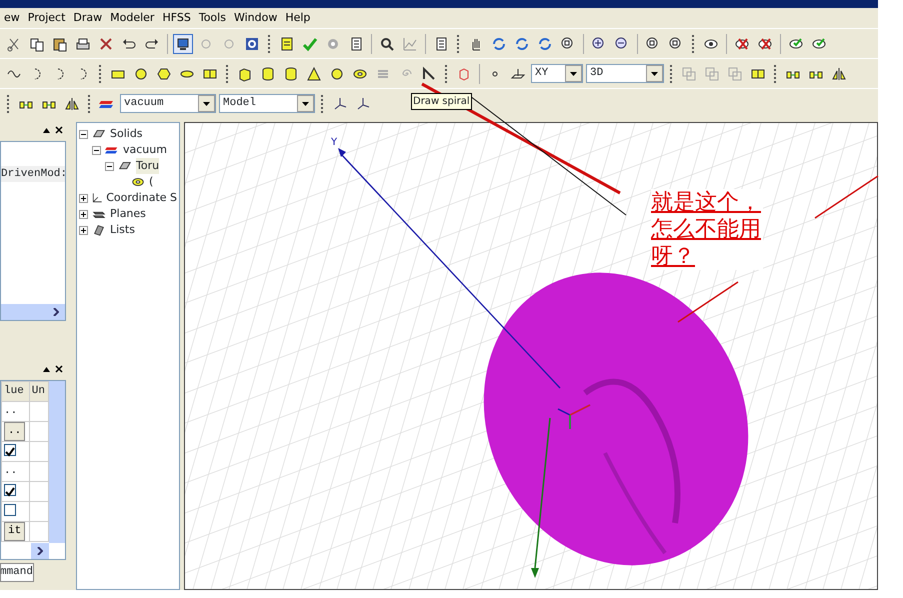 This screenshot has height=598, width=903. What do you see at coordinates (12, 18) in the screenshot?
I see `menu-item: ew` at bounding box center [12, 18].